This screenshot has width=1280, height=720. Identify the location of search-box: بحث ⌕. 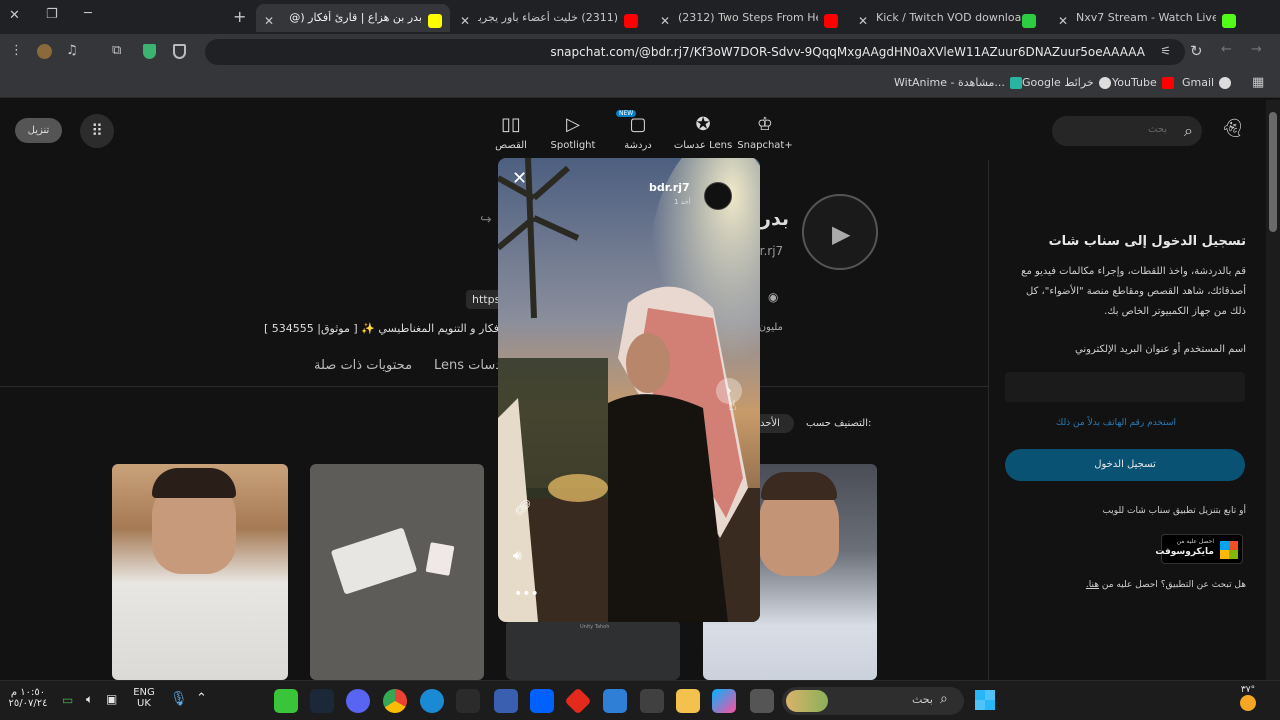
(1127, 131).